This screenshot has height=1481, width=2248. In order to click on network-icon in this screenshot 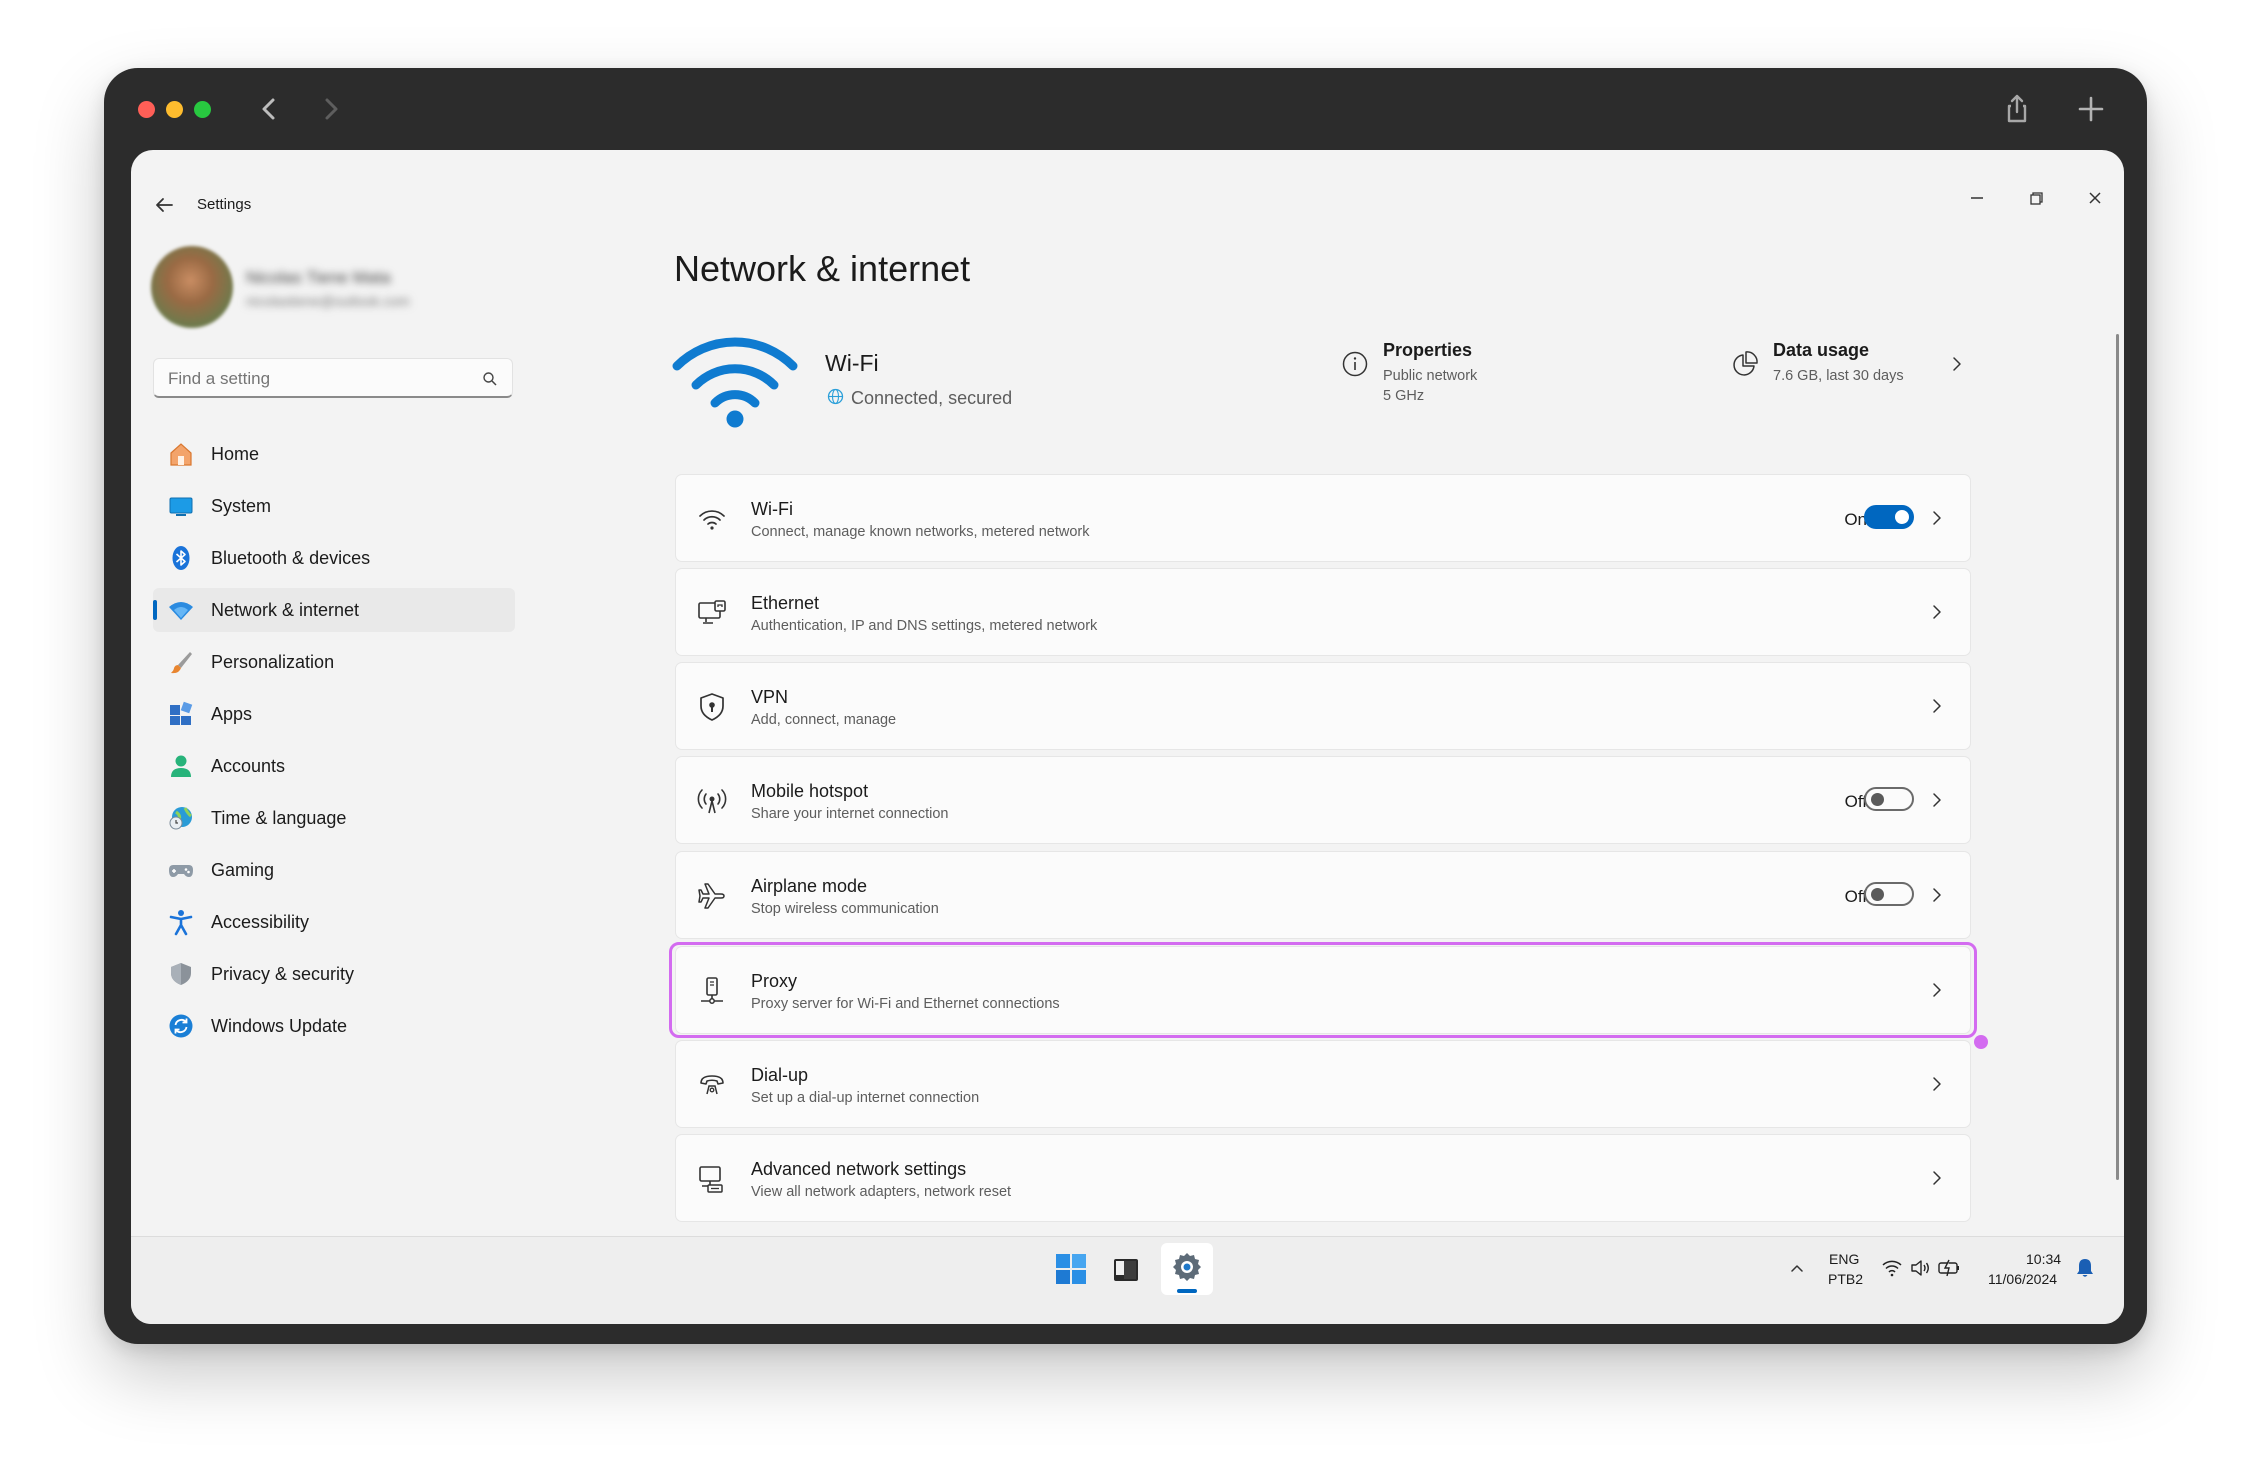, I will do `click(181, 611)`.